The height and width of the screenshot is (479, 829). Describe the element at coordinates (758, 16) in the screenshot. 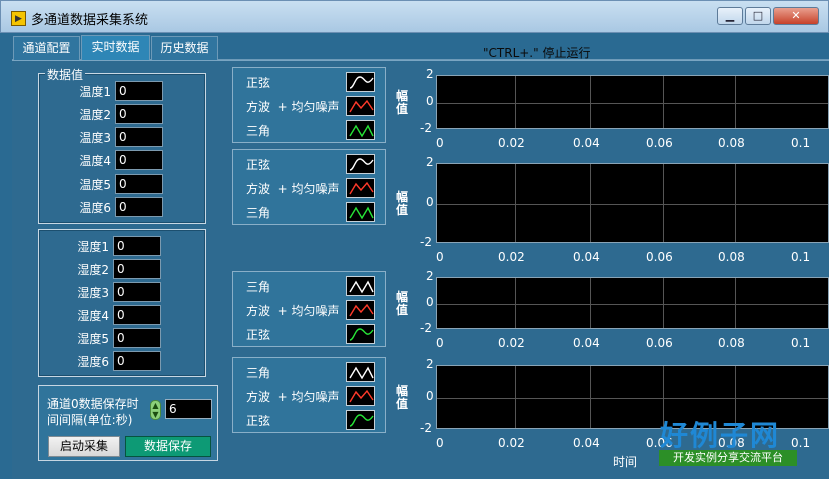

I see `maximize-button: □` at that location.